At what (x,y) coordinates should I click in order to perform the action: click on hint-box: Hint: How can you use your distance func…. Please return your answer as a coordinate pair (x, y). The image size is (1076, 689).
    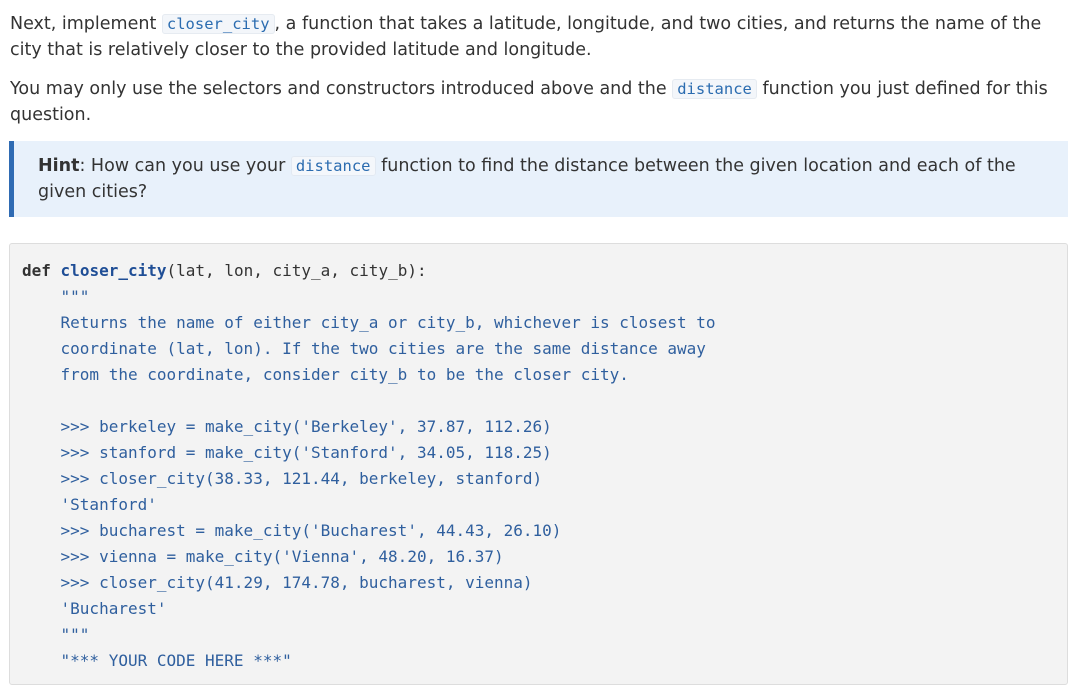
    Looking at the image, I should click on (538, 179).